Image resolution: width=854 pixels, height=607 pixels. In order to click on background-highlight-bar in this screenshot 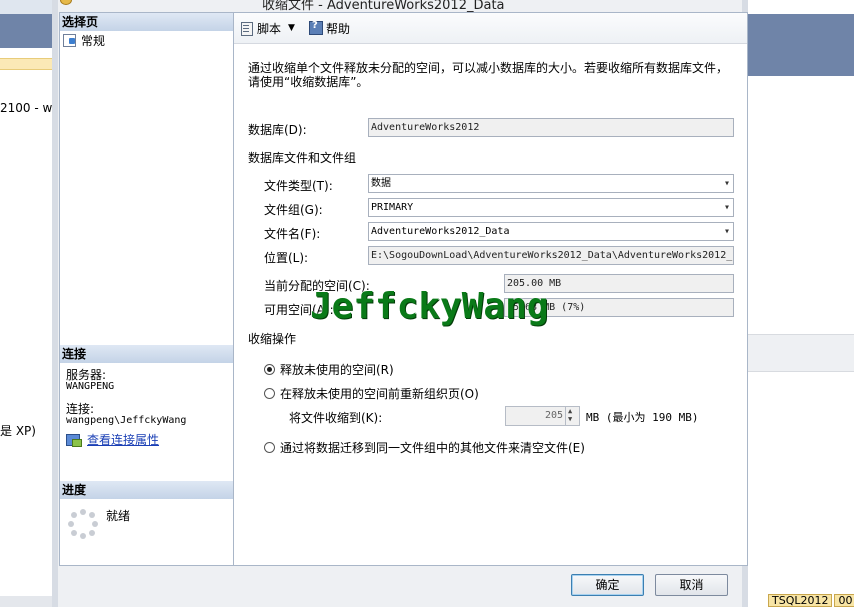, I will do `click(26, 64)`.